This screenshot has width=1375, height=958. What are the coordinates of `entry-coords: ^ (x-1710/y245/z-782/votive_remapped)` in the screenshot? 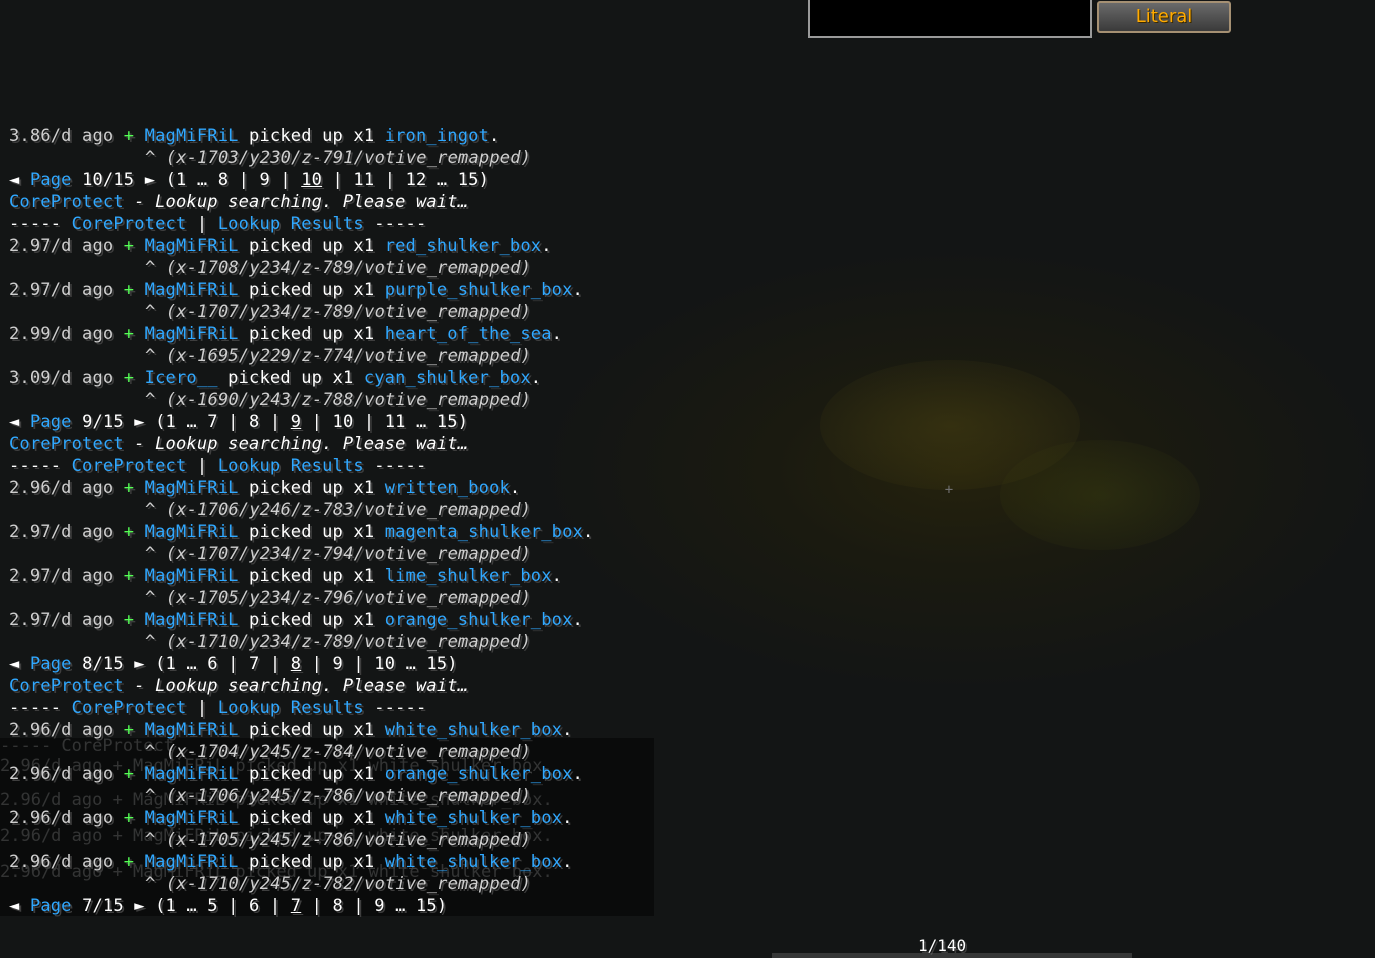 It's located at (338, 884).